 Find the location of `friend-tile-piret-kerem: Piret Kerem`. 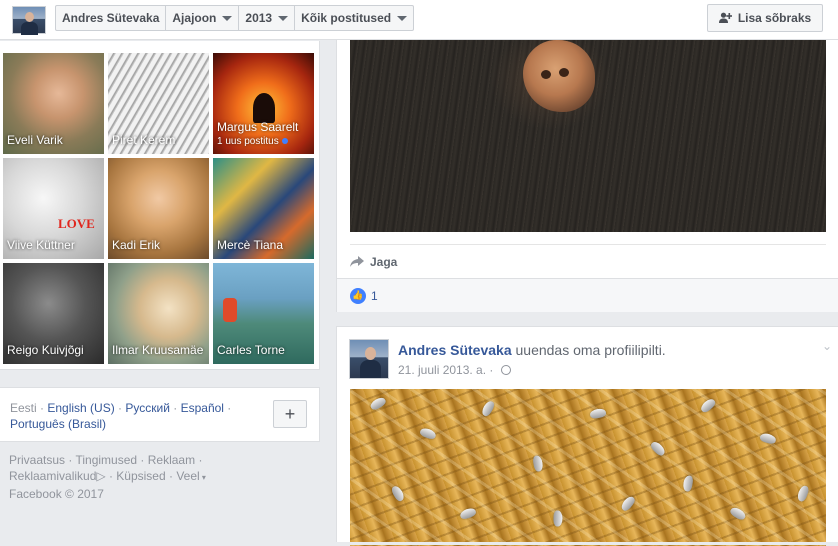

friend-tile-piret-kerem: Piret Kerem is located at coordinates (158, 103).